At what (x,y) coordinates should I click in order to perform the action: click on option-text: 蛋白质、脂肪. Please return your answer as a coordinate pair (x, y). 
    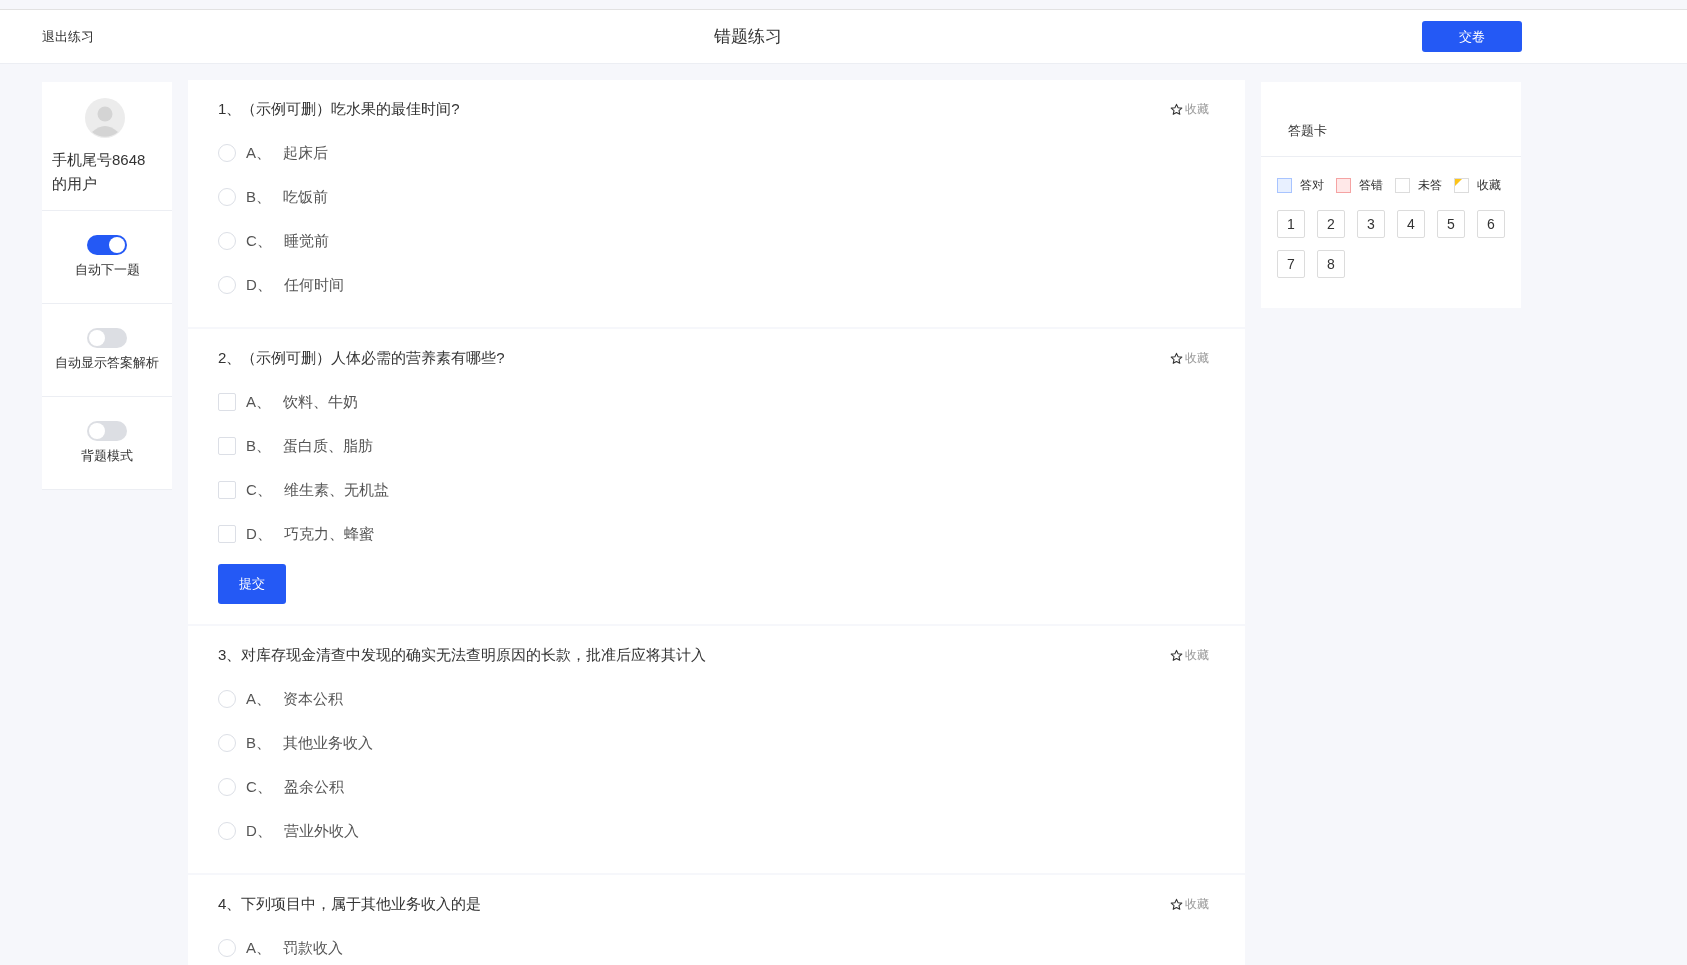
    Looking at the image, I should click on (328, 446).